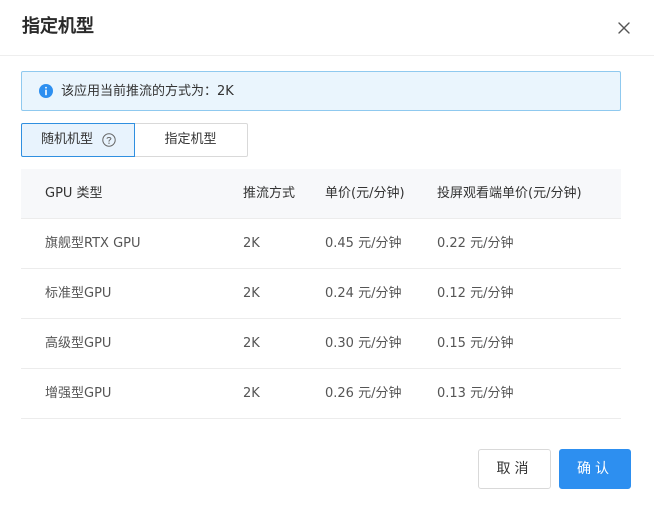 Image resolution: width=654 pixels, height=507 pixels. I want to click on tab-specified-machine: 指定机型, so click(191, 140).